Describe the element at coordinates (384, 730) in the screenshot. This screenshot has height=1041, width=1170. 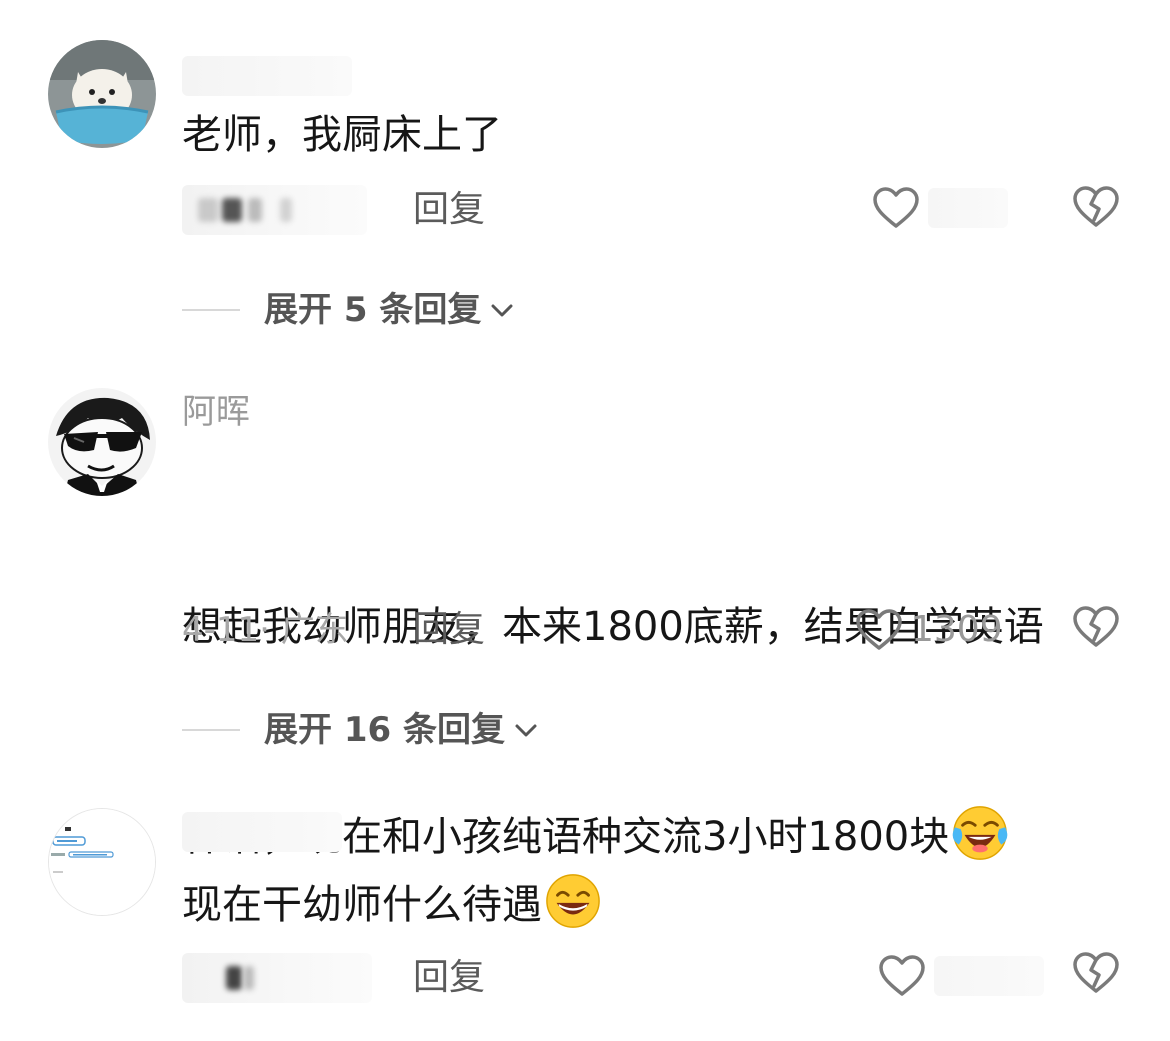
I see `expand-replies-label: 展开 16 条回复` at that location.